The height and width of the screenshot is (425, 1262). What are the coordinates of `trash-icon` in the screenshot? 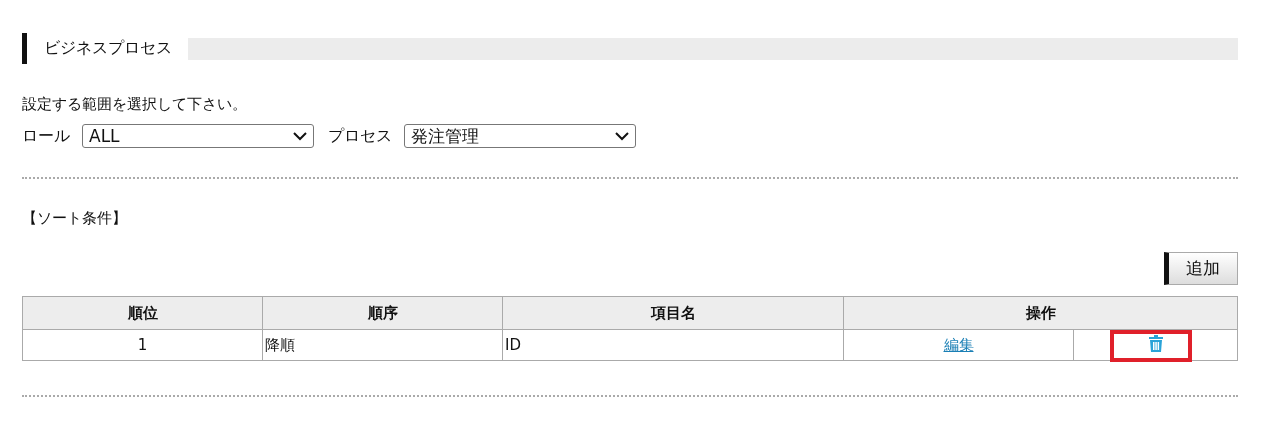 It's located at (1155, 343).